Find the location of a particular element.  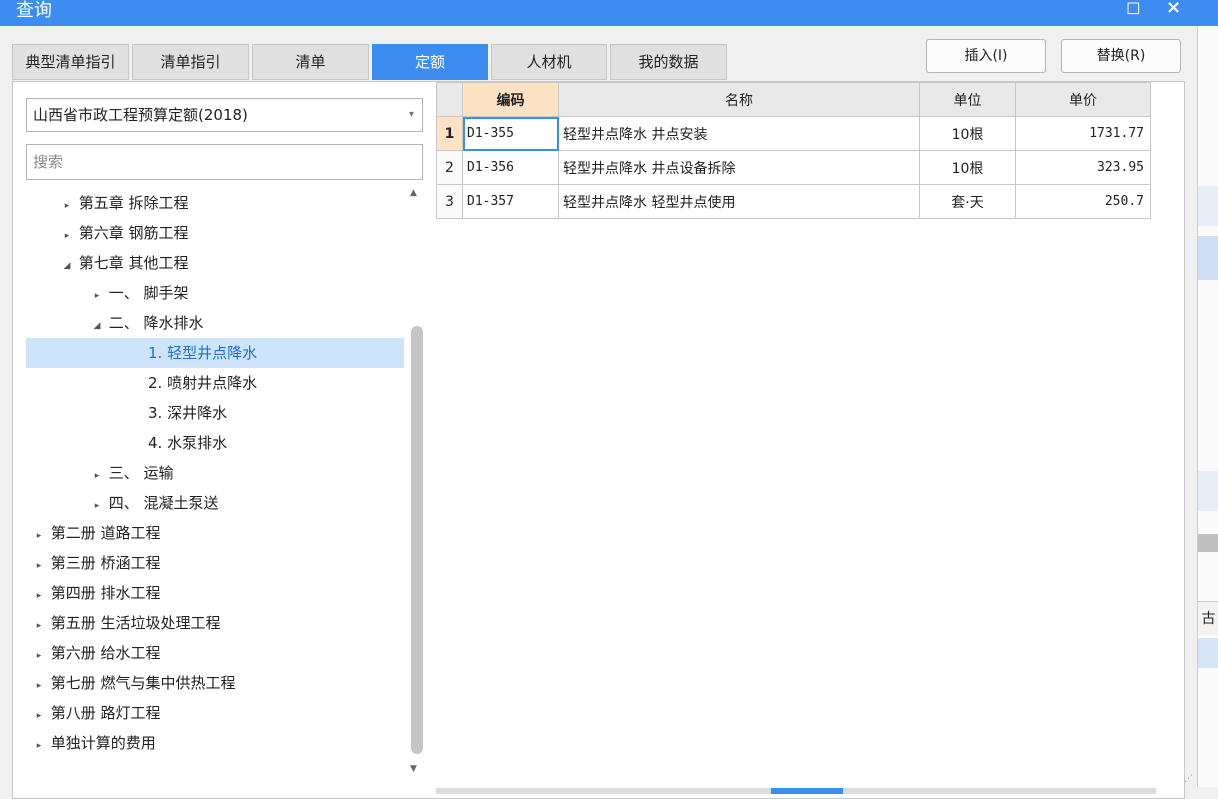

tree-node: 4. 水泵排水 is located at coordinates (215, 443).